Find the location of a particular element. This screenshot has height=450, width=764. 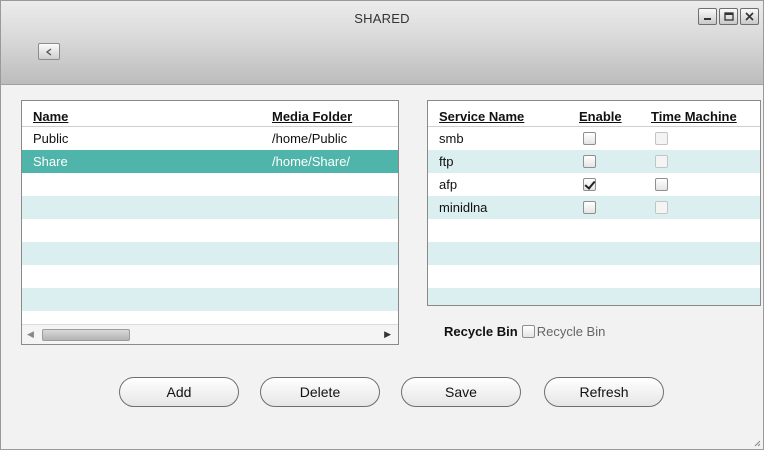

table-row: ftp is located at coordinates (594, 161).